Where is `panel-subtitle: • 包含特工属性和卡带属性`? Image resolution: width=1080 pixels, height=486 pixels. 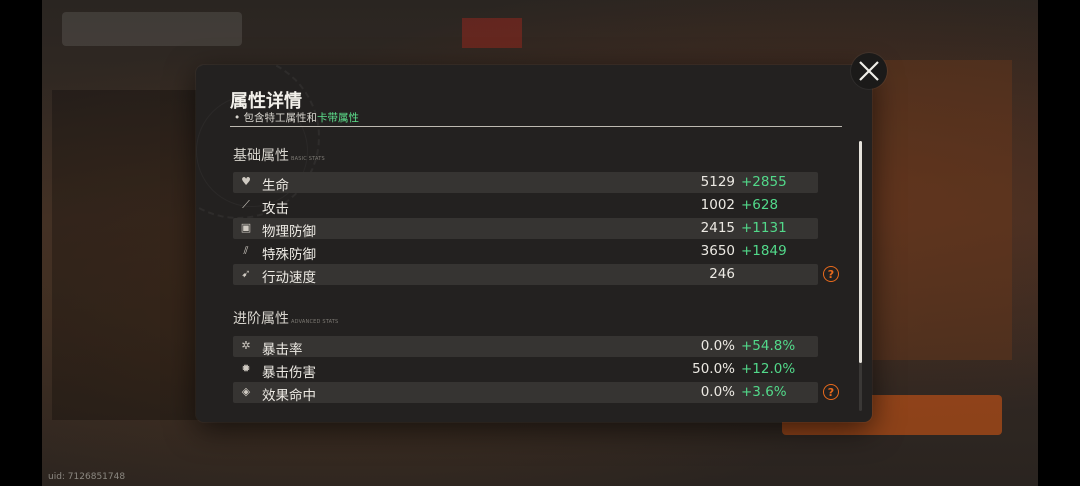 panel-subtitle: • 包含特工属性和卡带属性 is located at coordinates (296, 117).